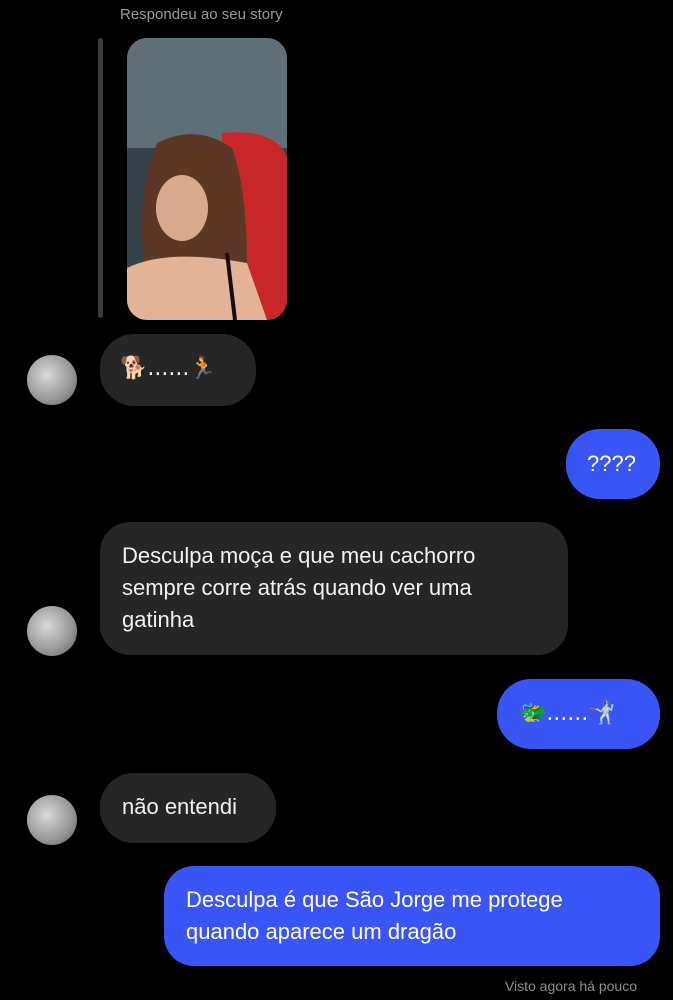 The height and width of the screenshot is (1000, 673). Describe the element at coordinates (201, 14) in the screenshot. I see `story-reply-caption: Respondeu ao seu story` at that location.